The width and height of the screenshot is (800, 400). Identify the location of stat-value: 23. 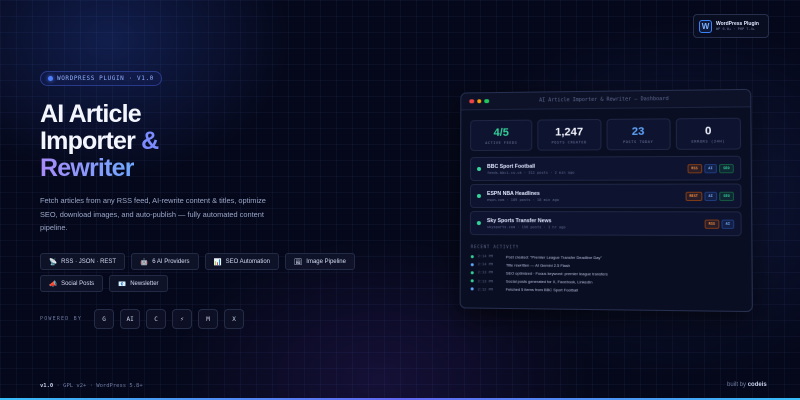
(638, 131).